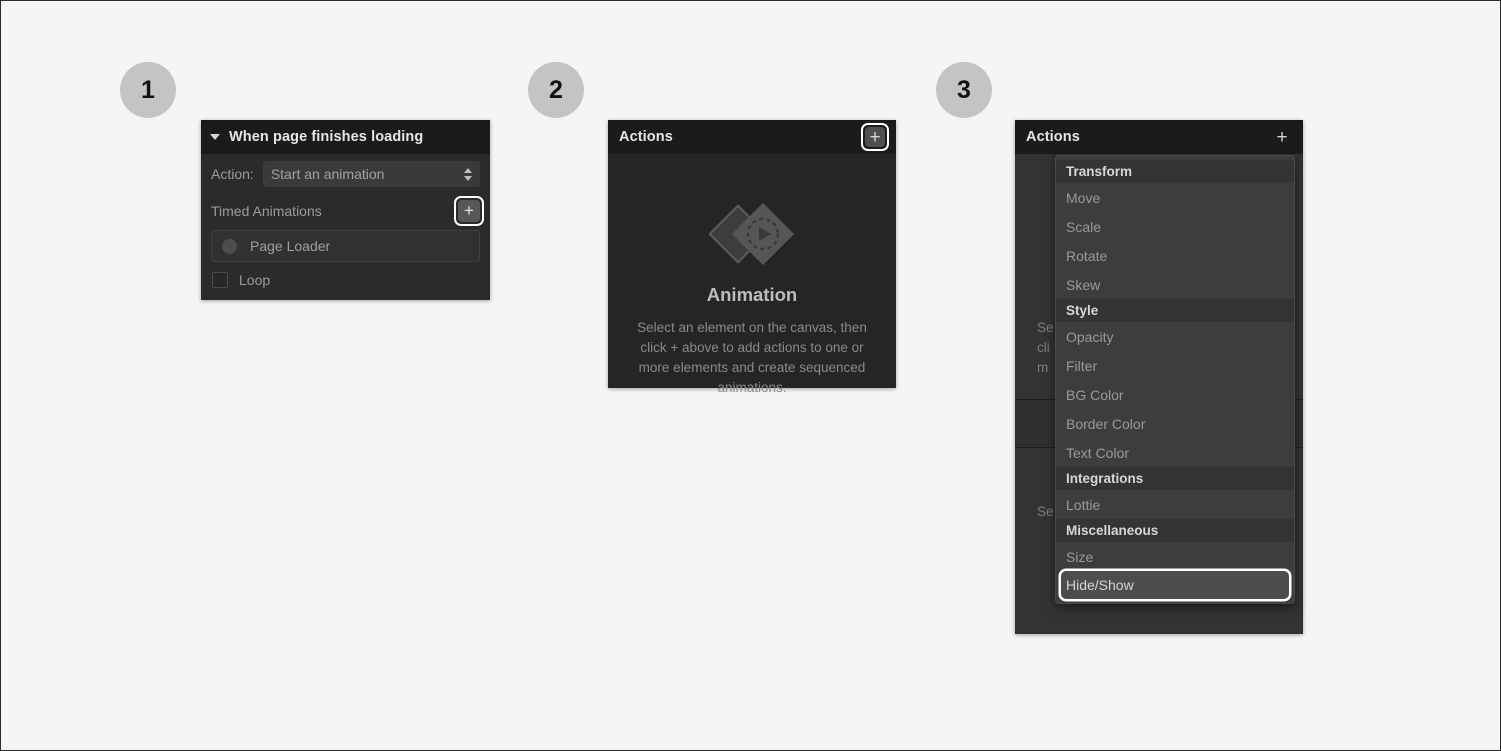 The image size is (1501, 751). Describe the element at coordinates (752, 137) in the screenshot. I see `actions-panel-header: Actions +` at that location.